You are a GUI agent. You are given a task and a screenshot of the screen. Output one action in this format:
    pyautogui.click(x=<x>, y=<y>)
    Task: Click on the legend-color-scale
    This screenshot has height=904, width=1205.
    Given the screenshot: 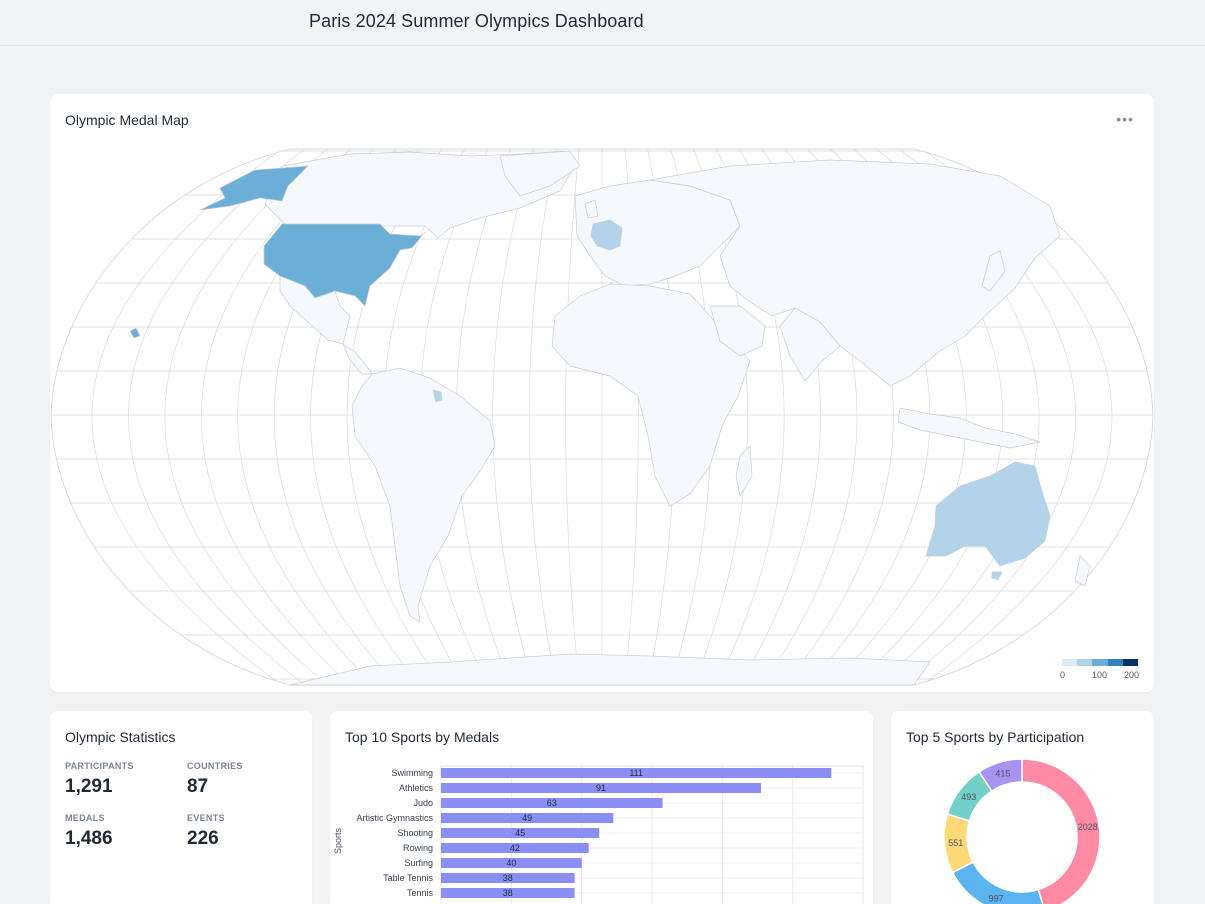 What is the action you would take?
    pyautogui.click(x=1100, y=662)
    